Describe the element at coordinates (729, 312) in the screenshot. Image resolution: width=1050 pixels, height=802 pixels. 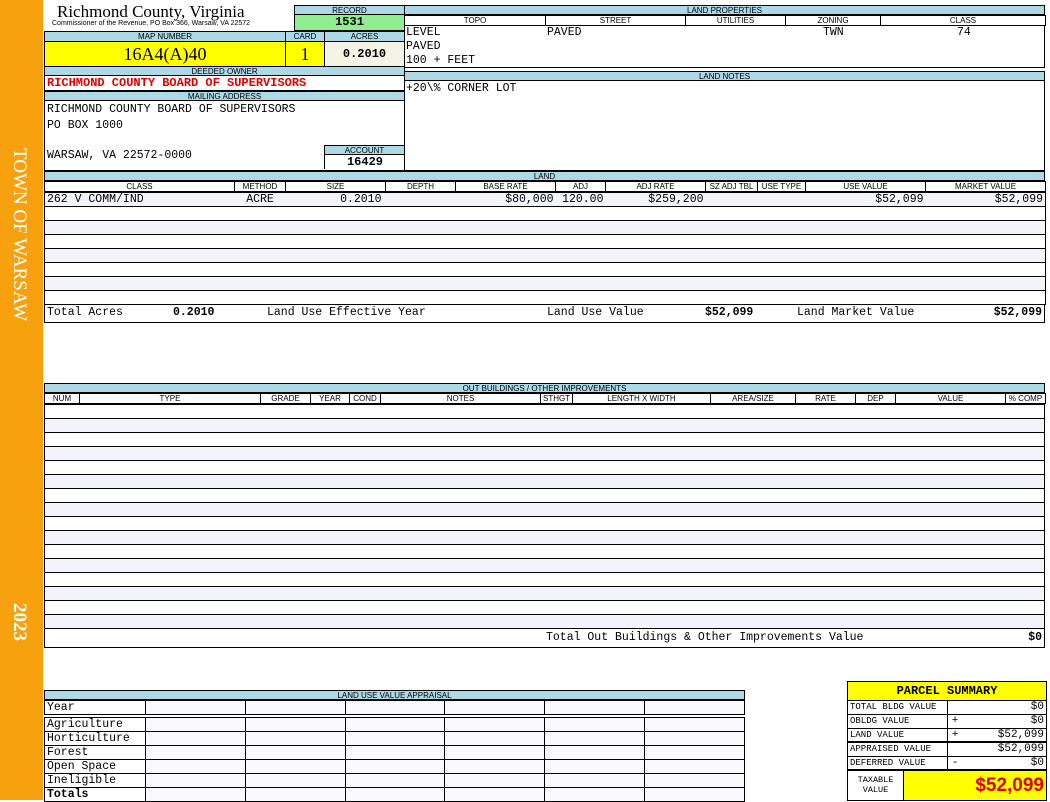
I see `land-use-value: $52,099` at that location.